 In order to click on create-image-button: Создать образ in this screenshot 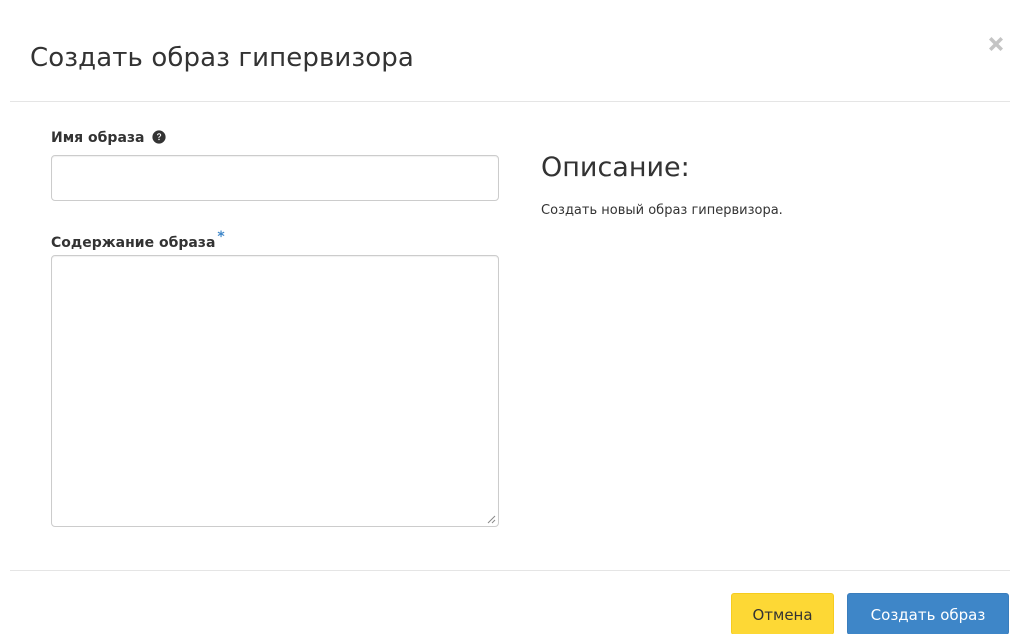, I will do `click(928, 613)`.